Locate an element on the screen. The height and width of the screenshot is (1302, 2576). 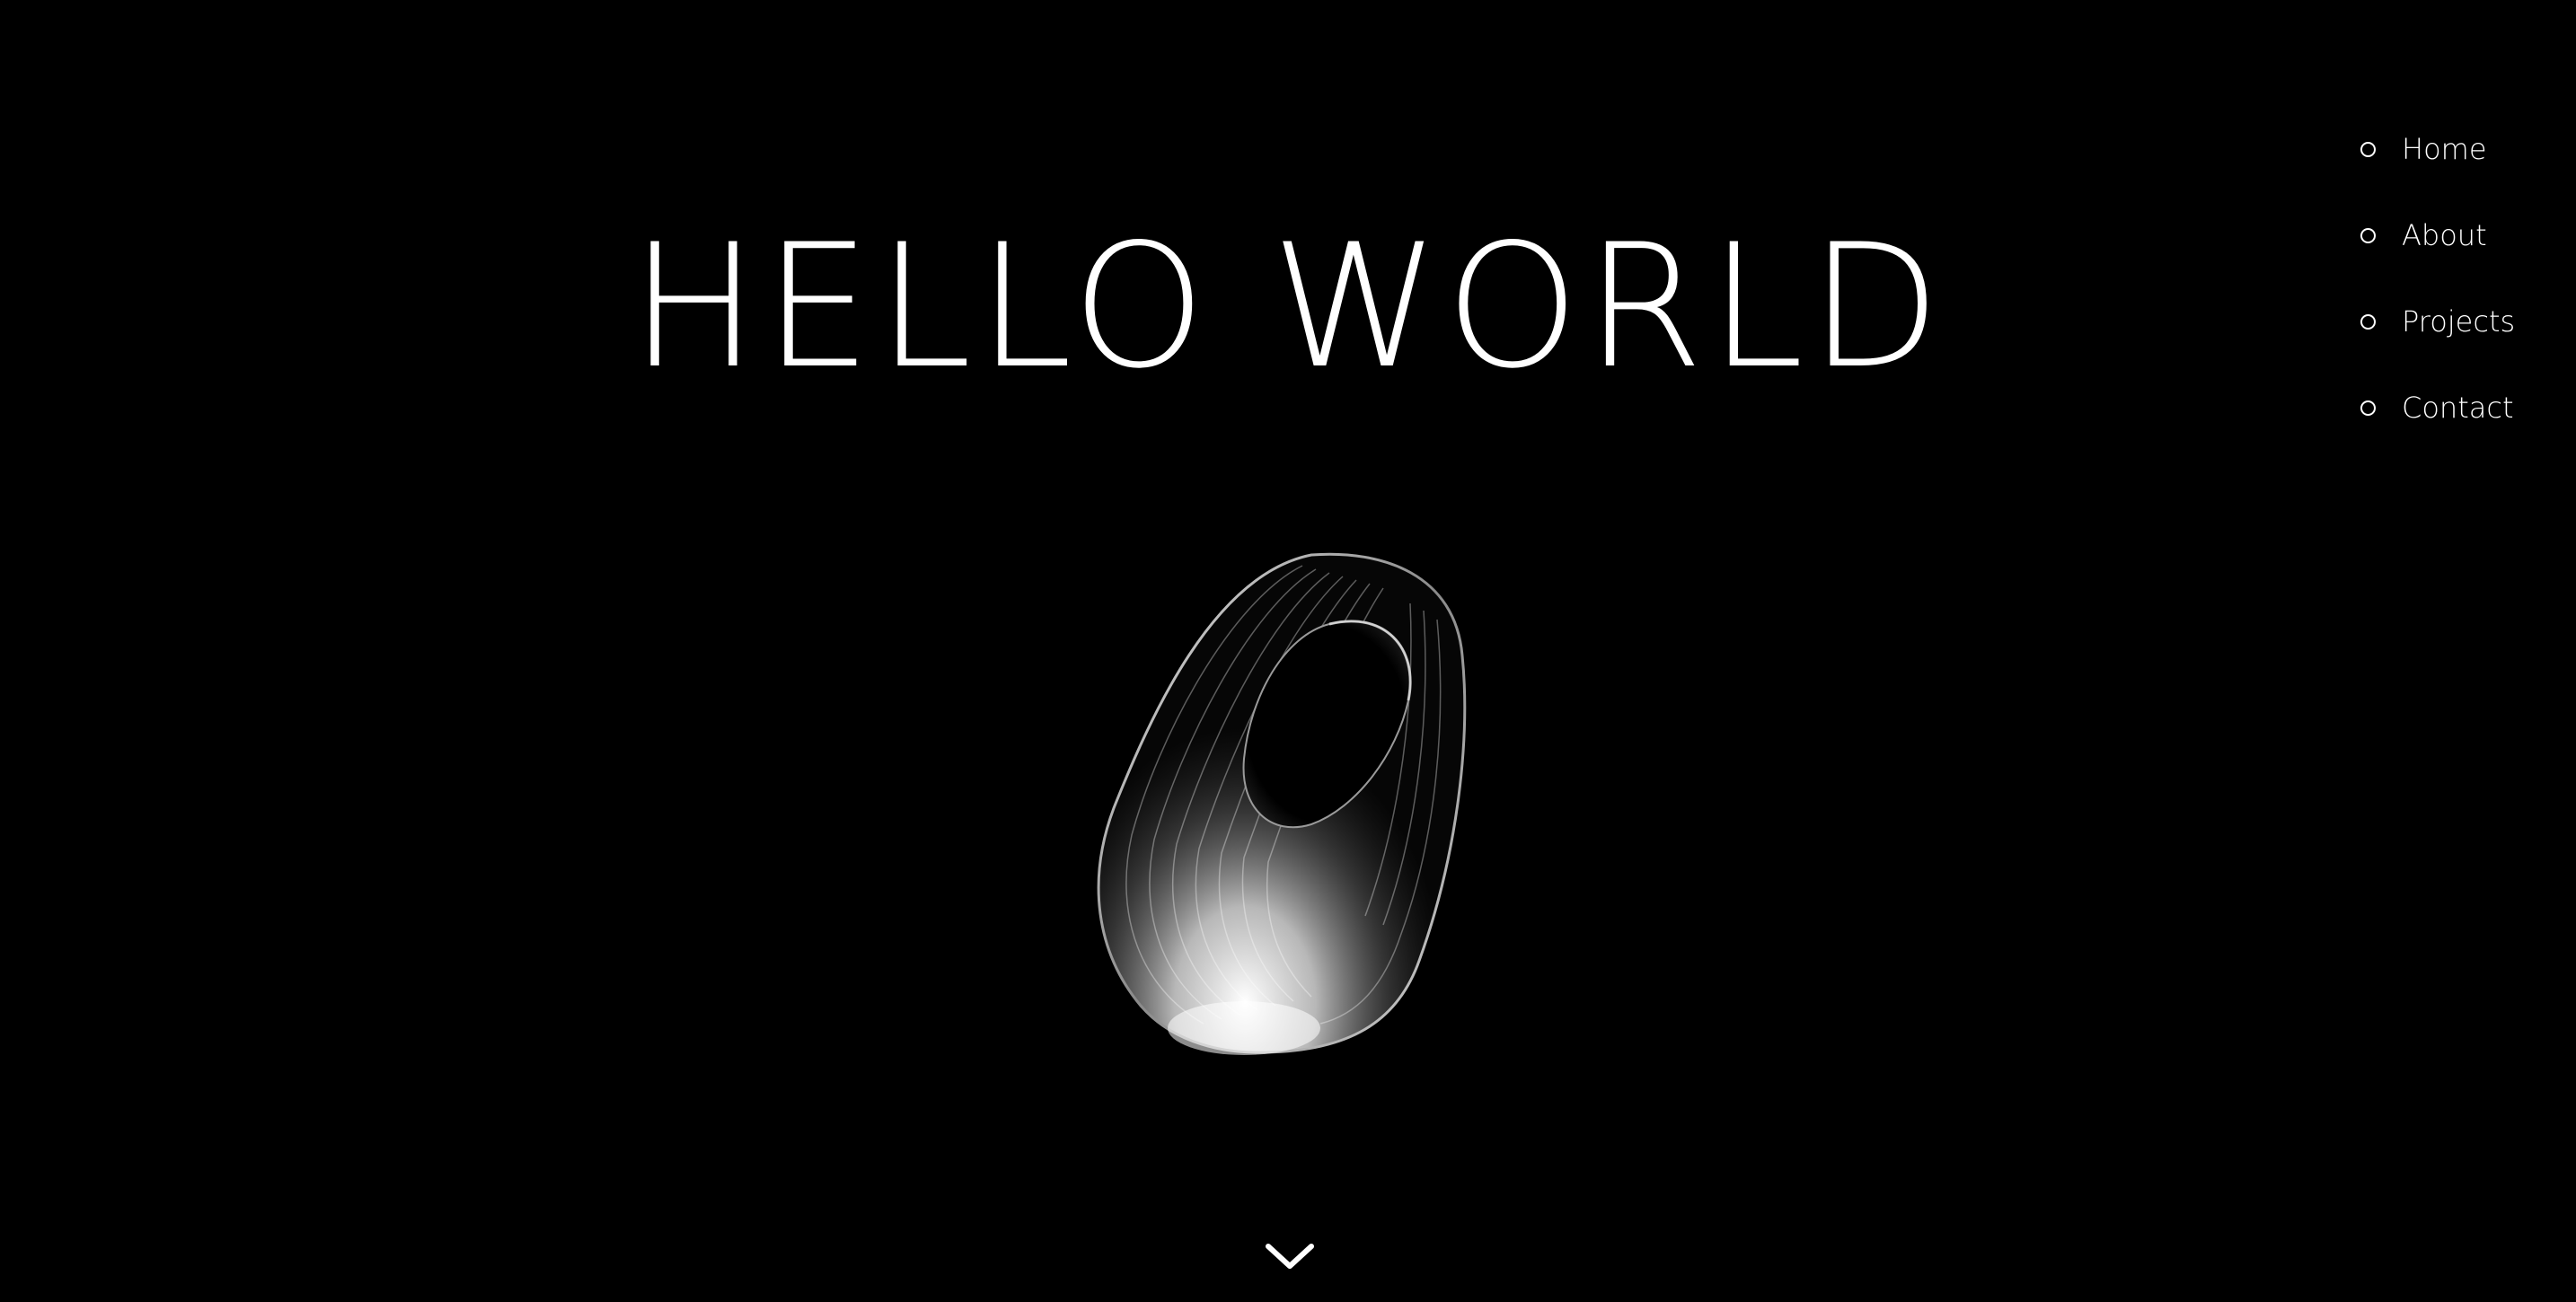
nav-item-label: Projects is located at coordinates (2459, 321).